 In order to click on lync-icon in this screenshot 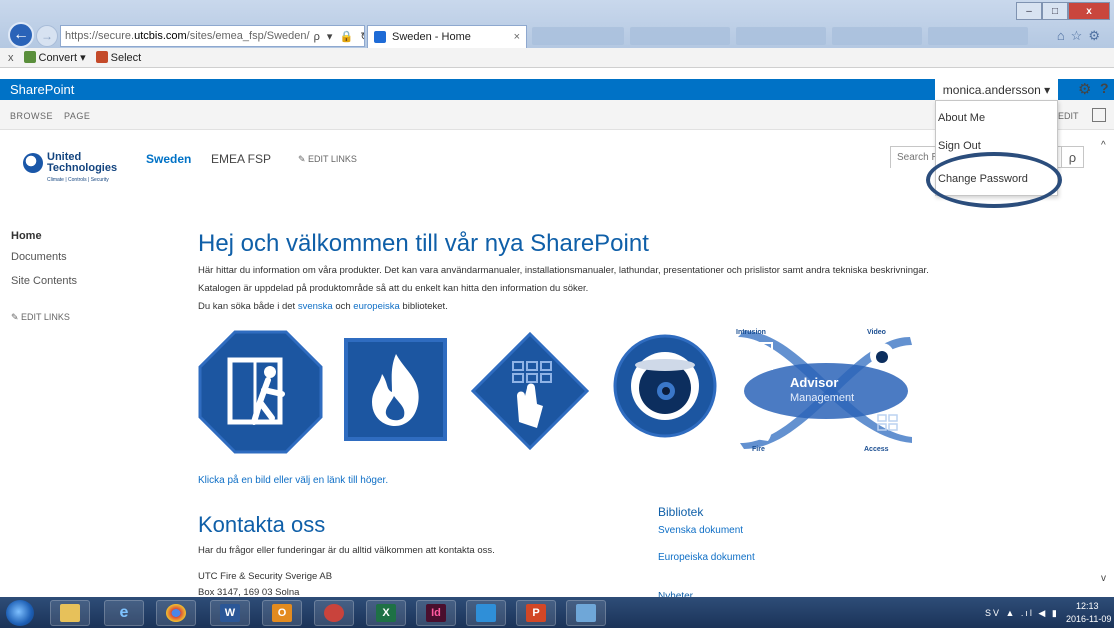, I will do `click(486, 613)`.